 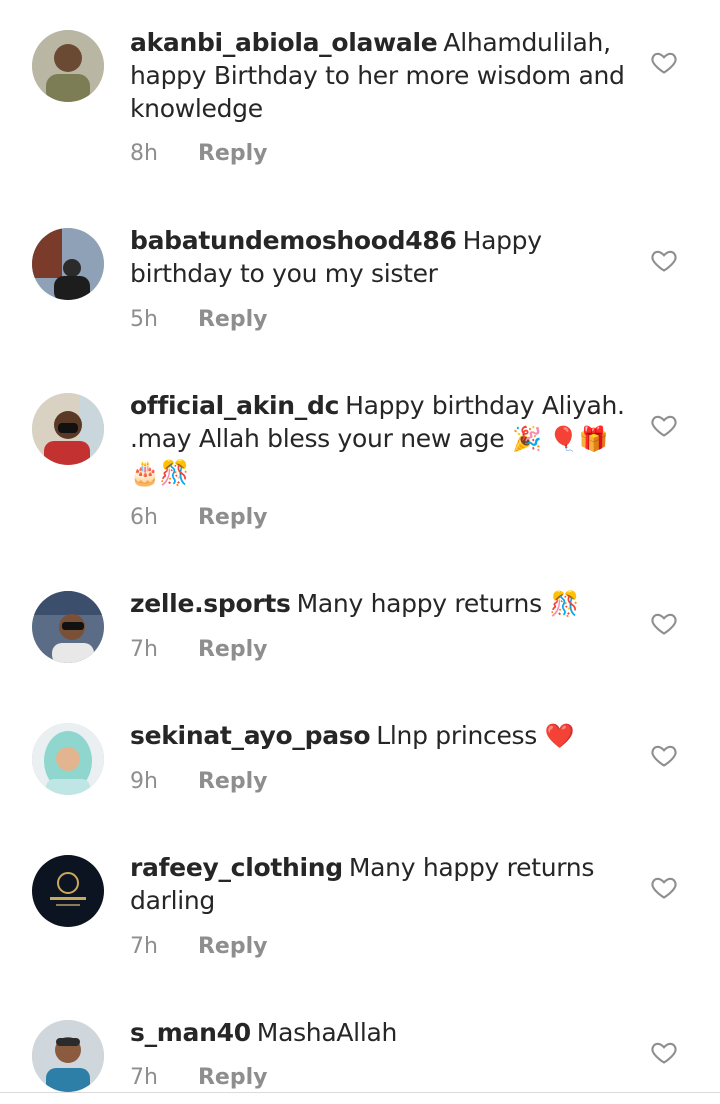 What do you see at coordinates (327, 1032) in the screenshot?
I see `comment-body: MashaAllah` at bounding box center [327, 1032].